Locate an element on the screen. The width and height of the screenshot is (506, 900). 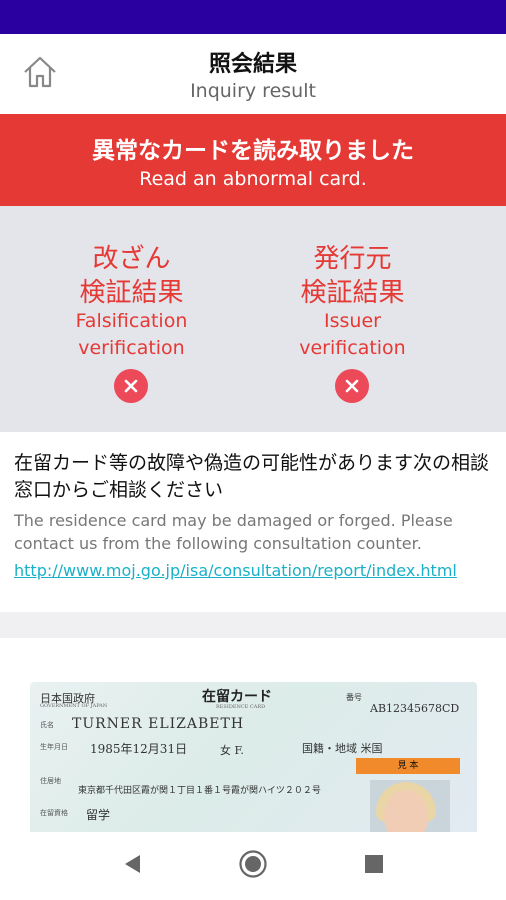
recents-square-icon is located at coordinates (374, 866).